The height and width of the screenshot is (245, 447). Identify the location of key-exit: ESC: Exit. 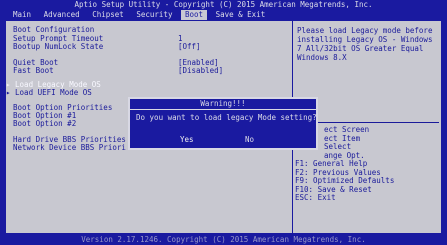
(315, 197).